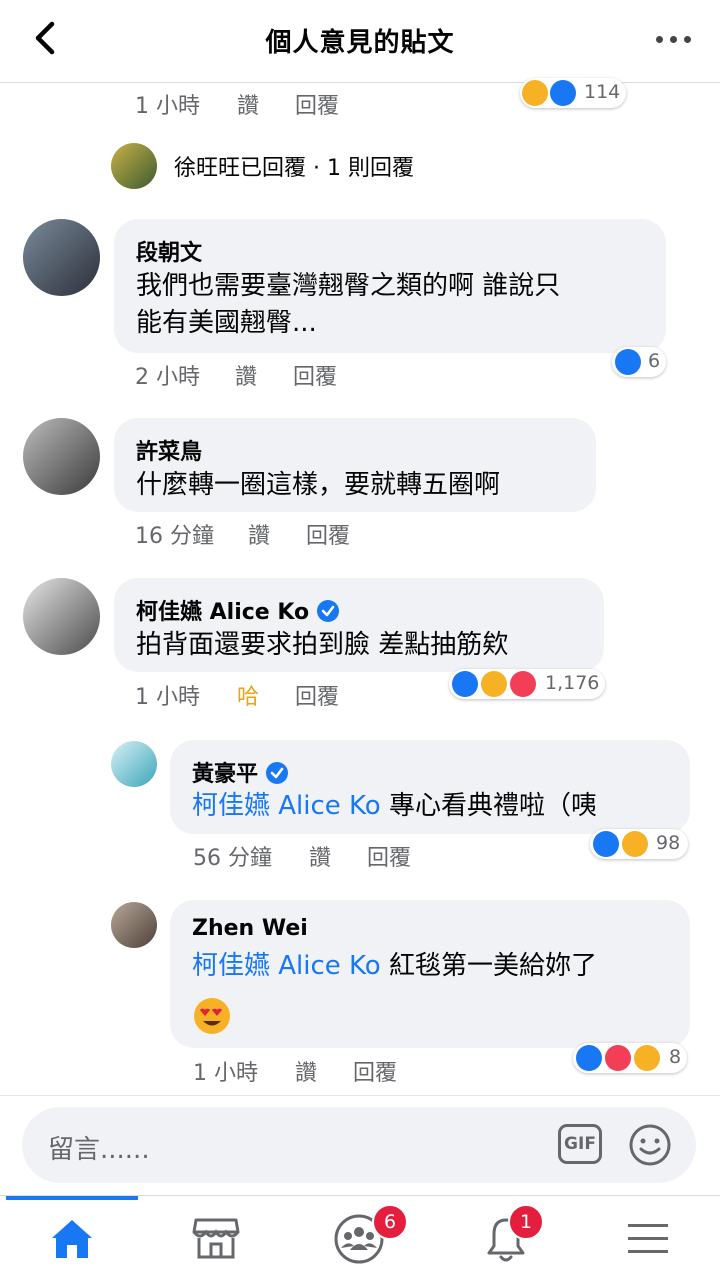  I want to click on reply-bubble: Zhen Wei 柯佳嬿 Alice Ko 紅毯第一美給妳了, so click(430, 974).